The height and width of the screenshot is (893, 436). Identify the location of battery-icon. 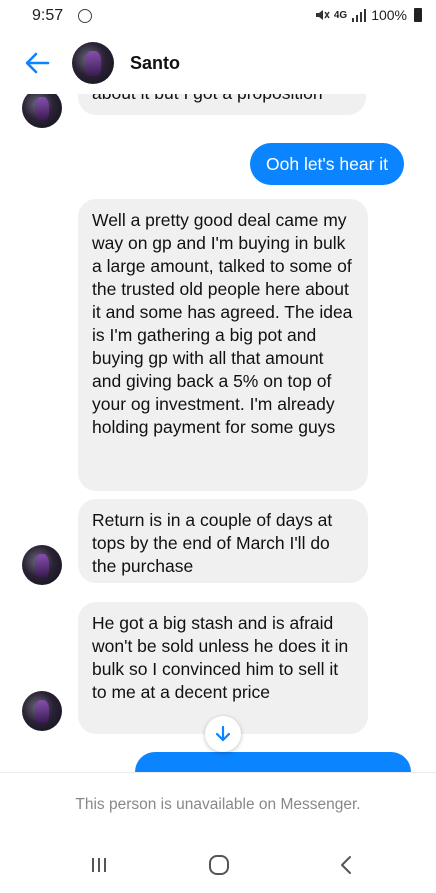
(418, 15).